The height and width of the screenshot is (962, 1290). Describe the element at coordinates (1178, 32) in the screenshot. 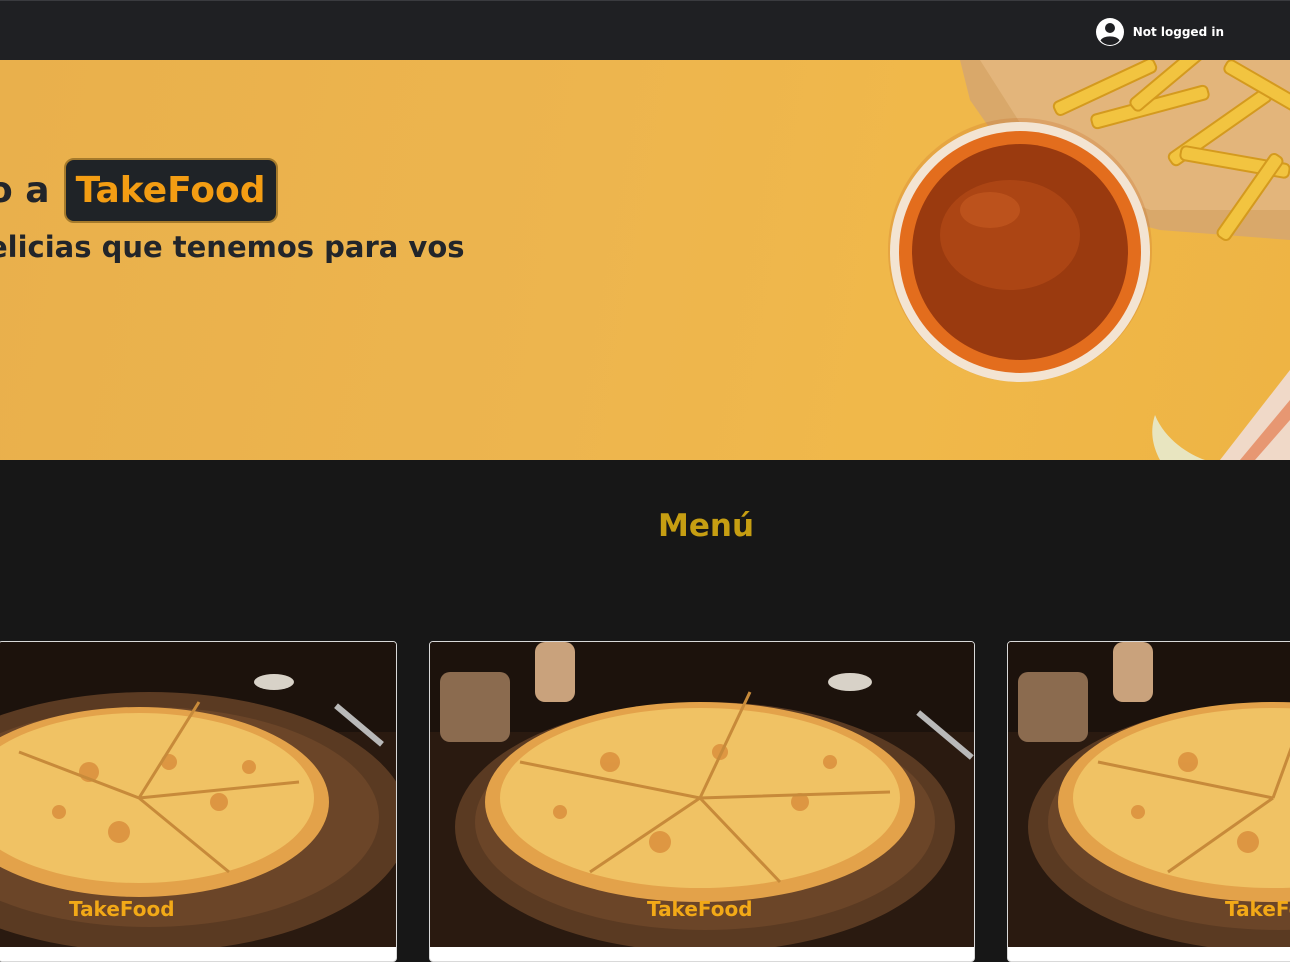

I see `user-status-label: Not logged in` at that location.